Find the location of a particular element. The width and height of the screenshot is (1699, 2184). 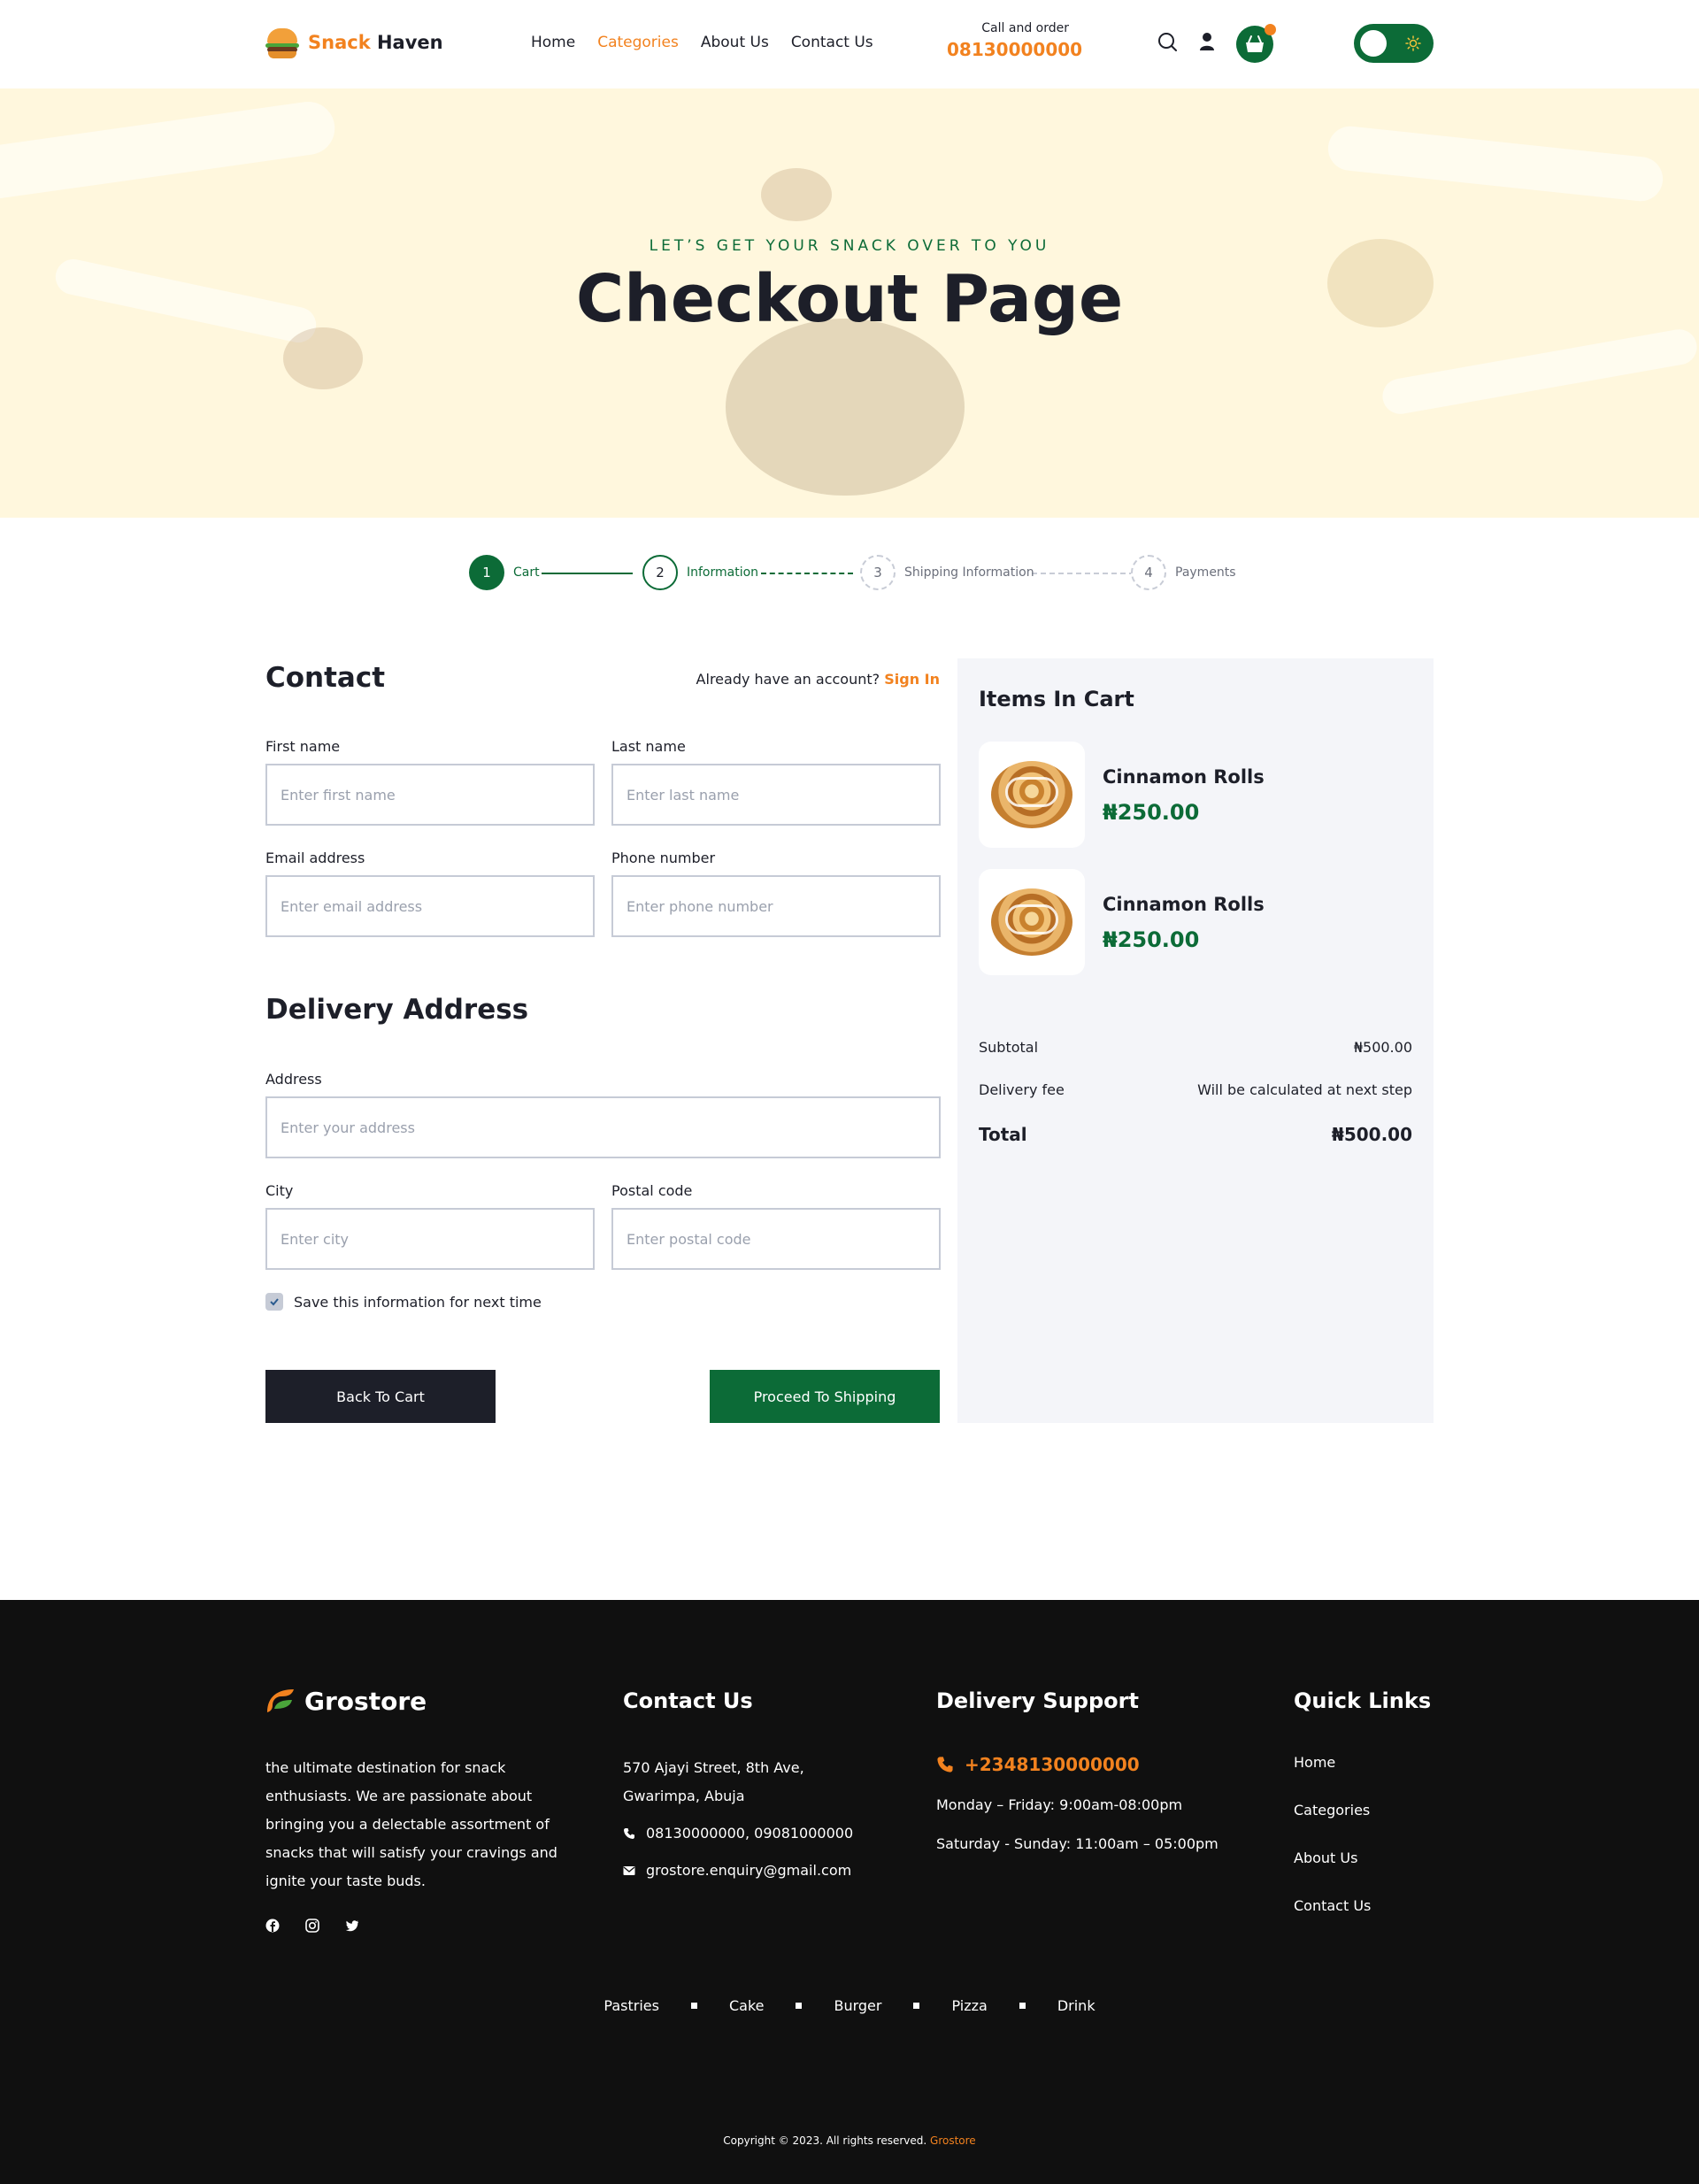

step-number: 4 is located at coordinates (1148, 572).